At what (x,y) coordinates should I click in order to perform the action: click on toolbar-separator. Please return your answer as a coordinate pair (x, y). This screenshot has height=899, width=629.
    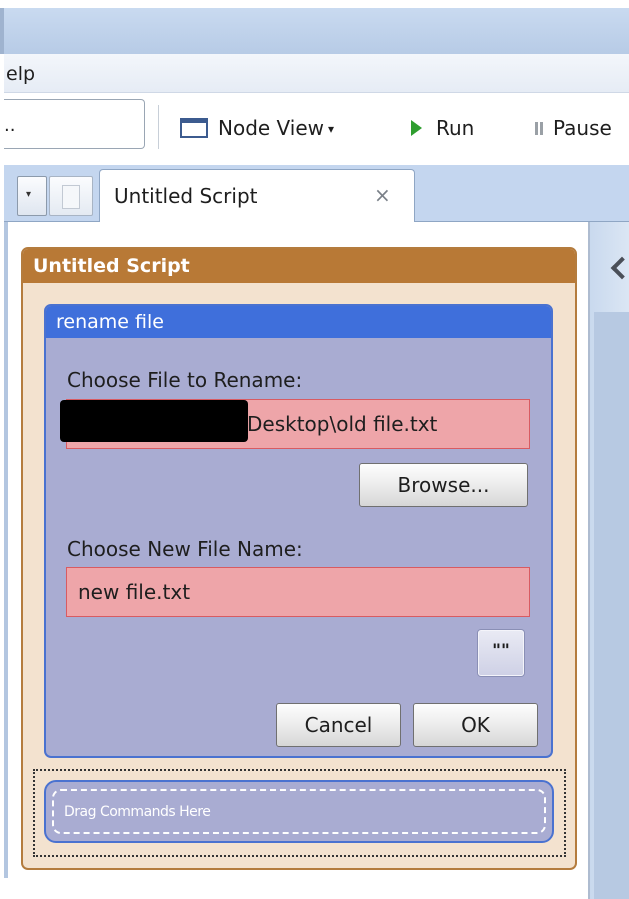
    Looking at the image, I should click on (158, 127).